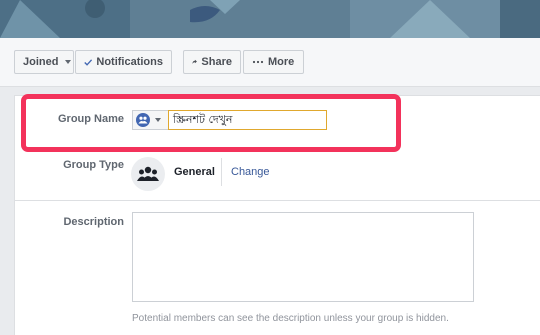  I want to click on joined-button: Joined, so click(44, 62).